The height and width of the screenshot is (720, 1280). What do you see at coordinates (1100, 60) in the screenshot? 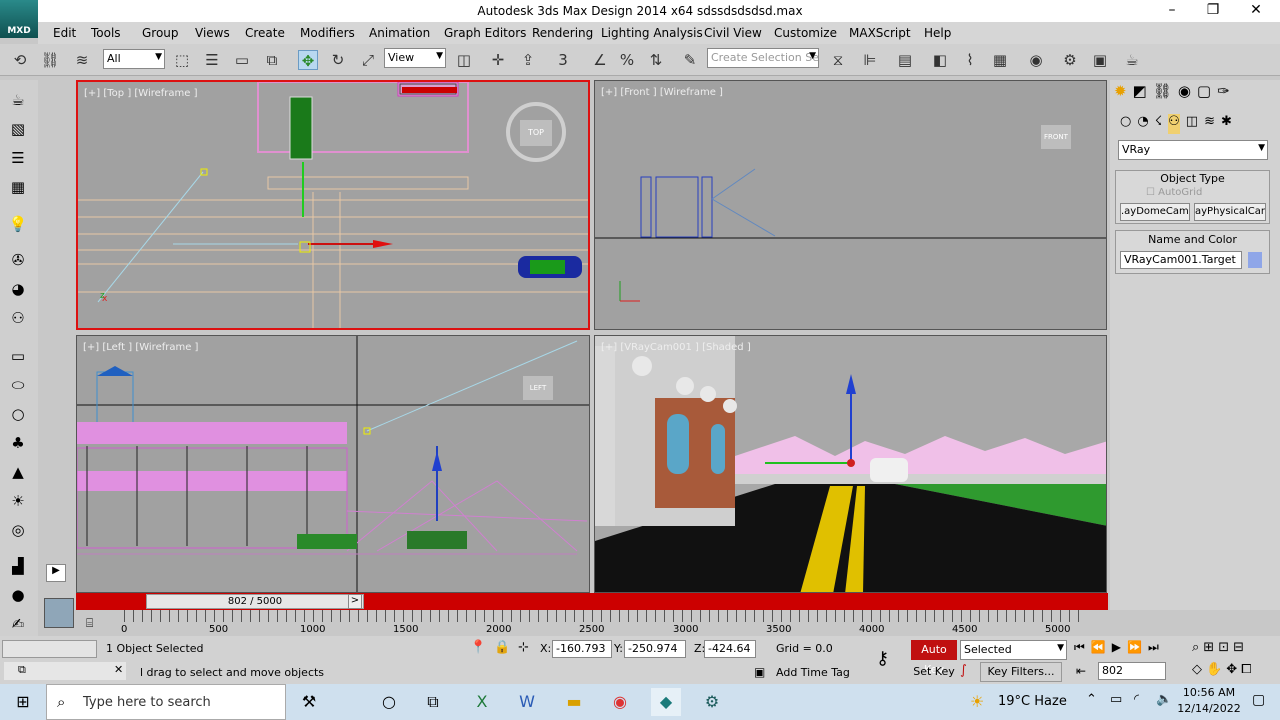
I see `rendered-frame-icon: ▣` at bounding box center [1100, 60].